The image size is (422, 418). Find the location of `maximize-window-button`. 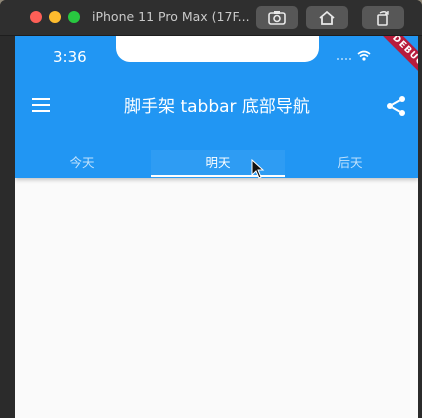

maximize-window-button is located at coordinates (74, 17).